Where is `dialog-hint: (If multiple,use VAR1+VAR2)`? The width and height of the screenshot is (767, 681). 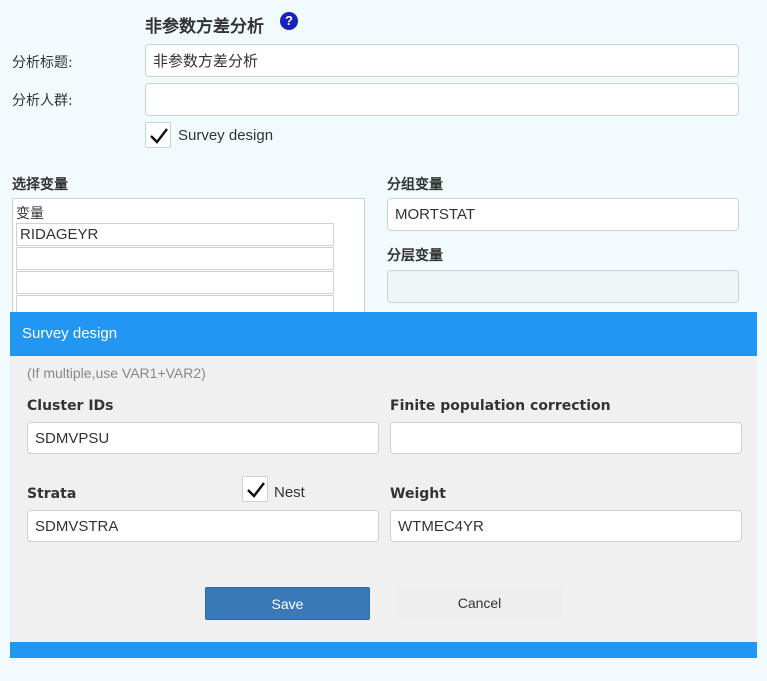
dialog-hint: (If multiple,use VAR1+VAR2) is located at coordinates (116, 373).